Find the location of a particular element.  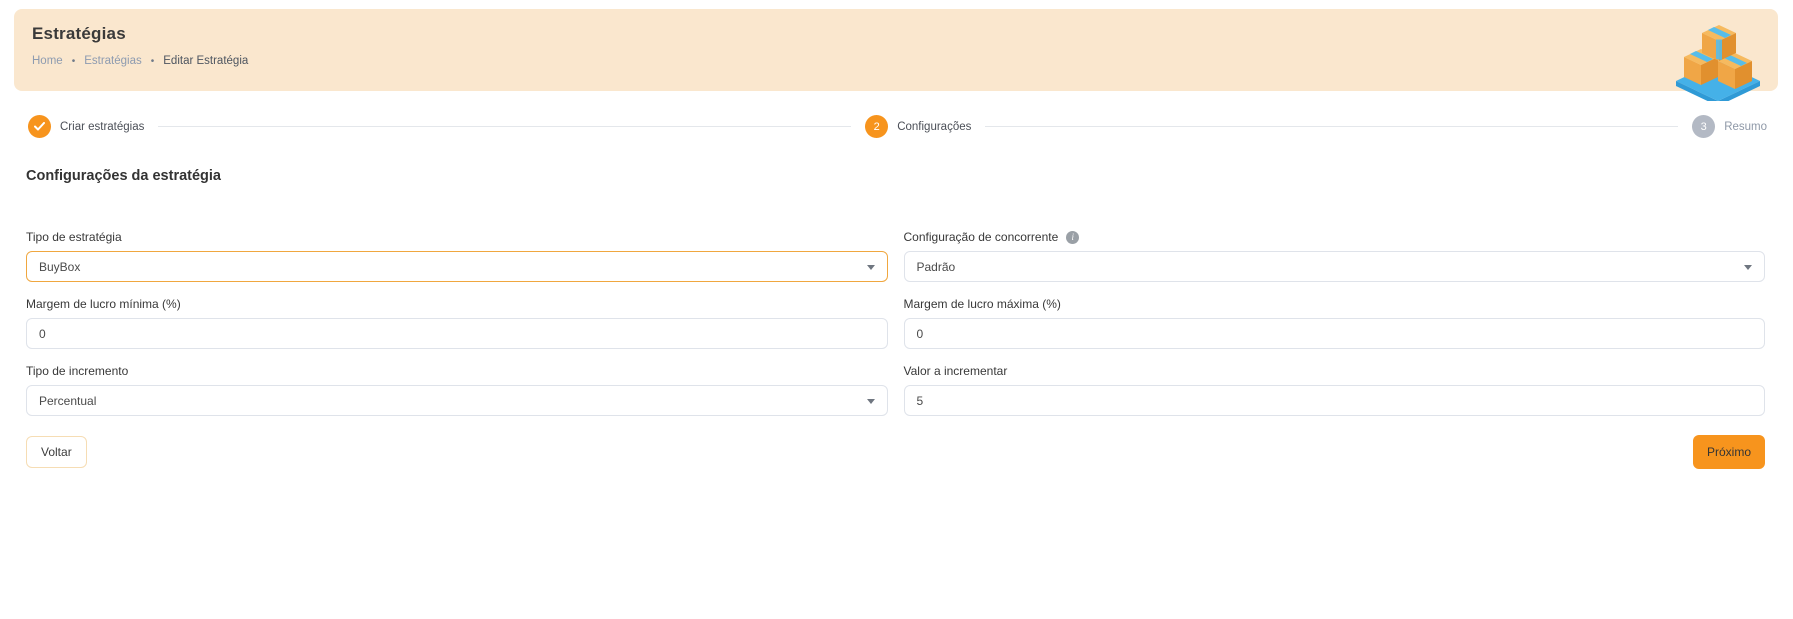

field-label-text: Tipo de incremento is located at coordinates (77, 371).